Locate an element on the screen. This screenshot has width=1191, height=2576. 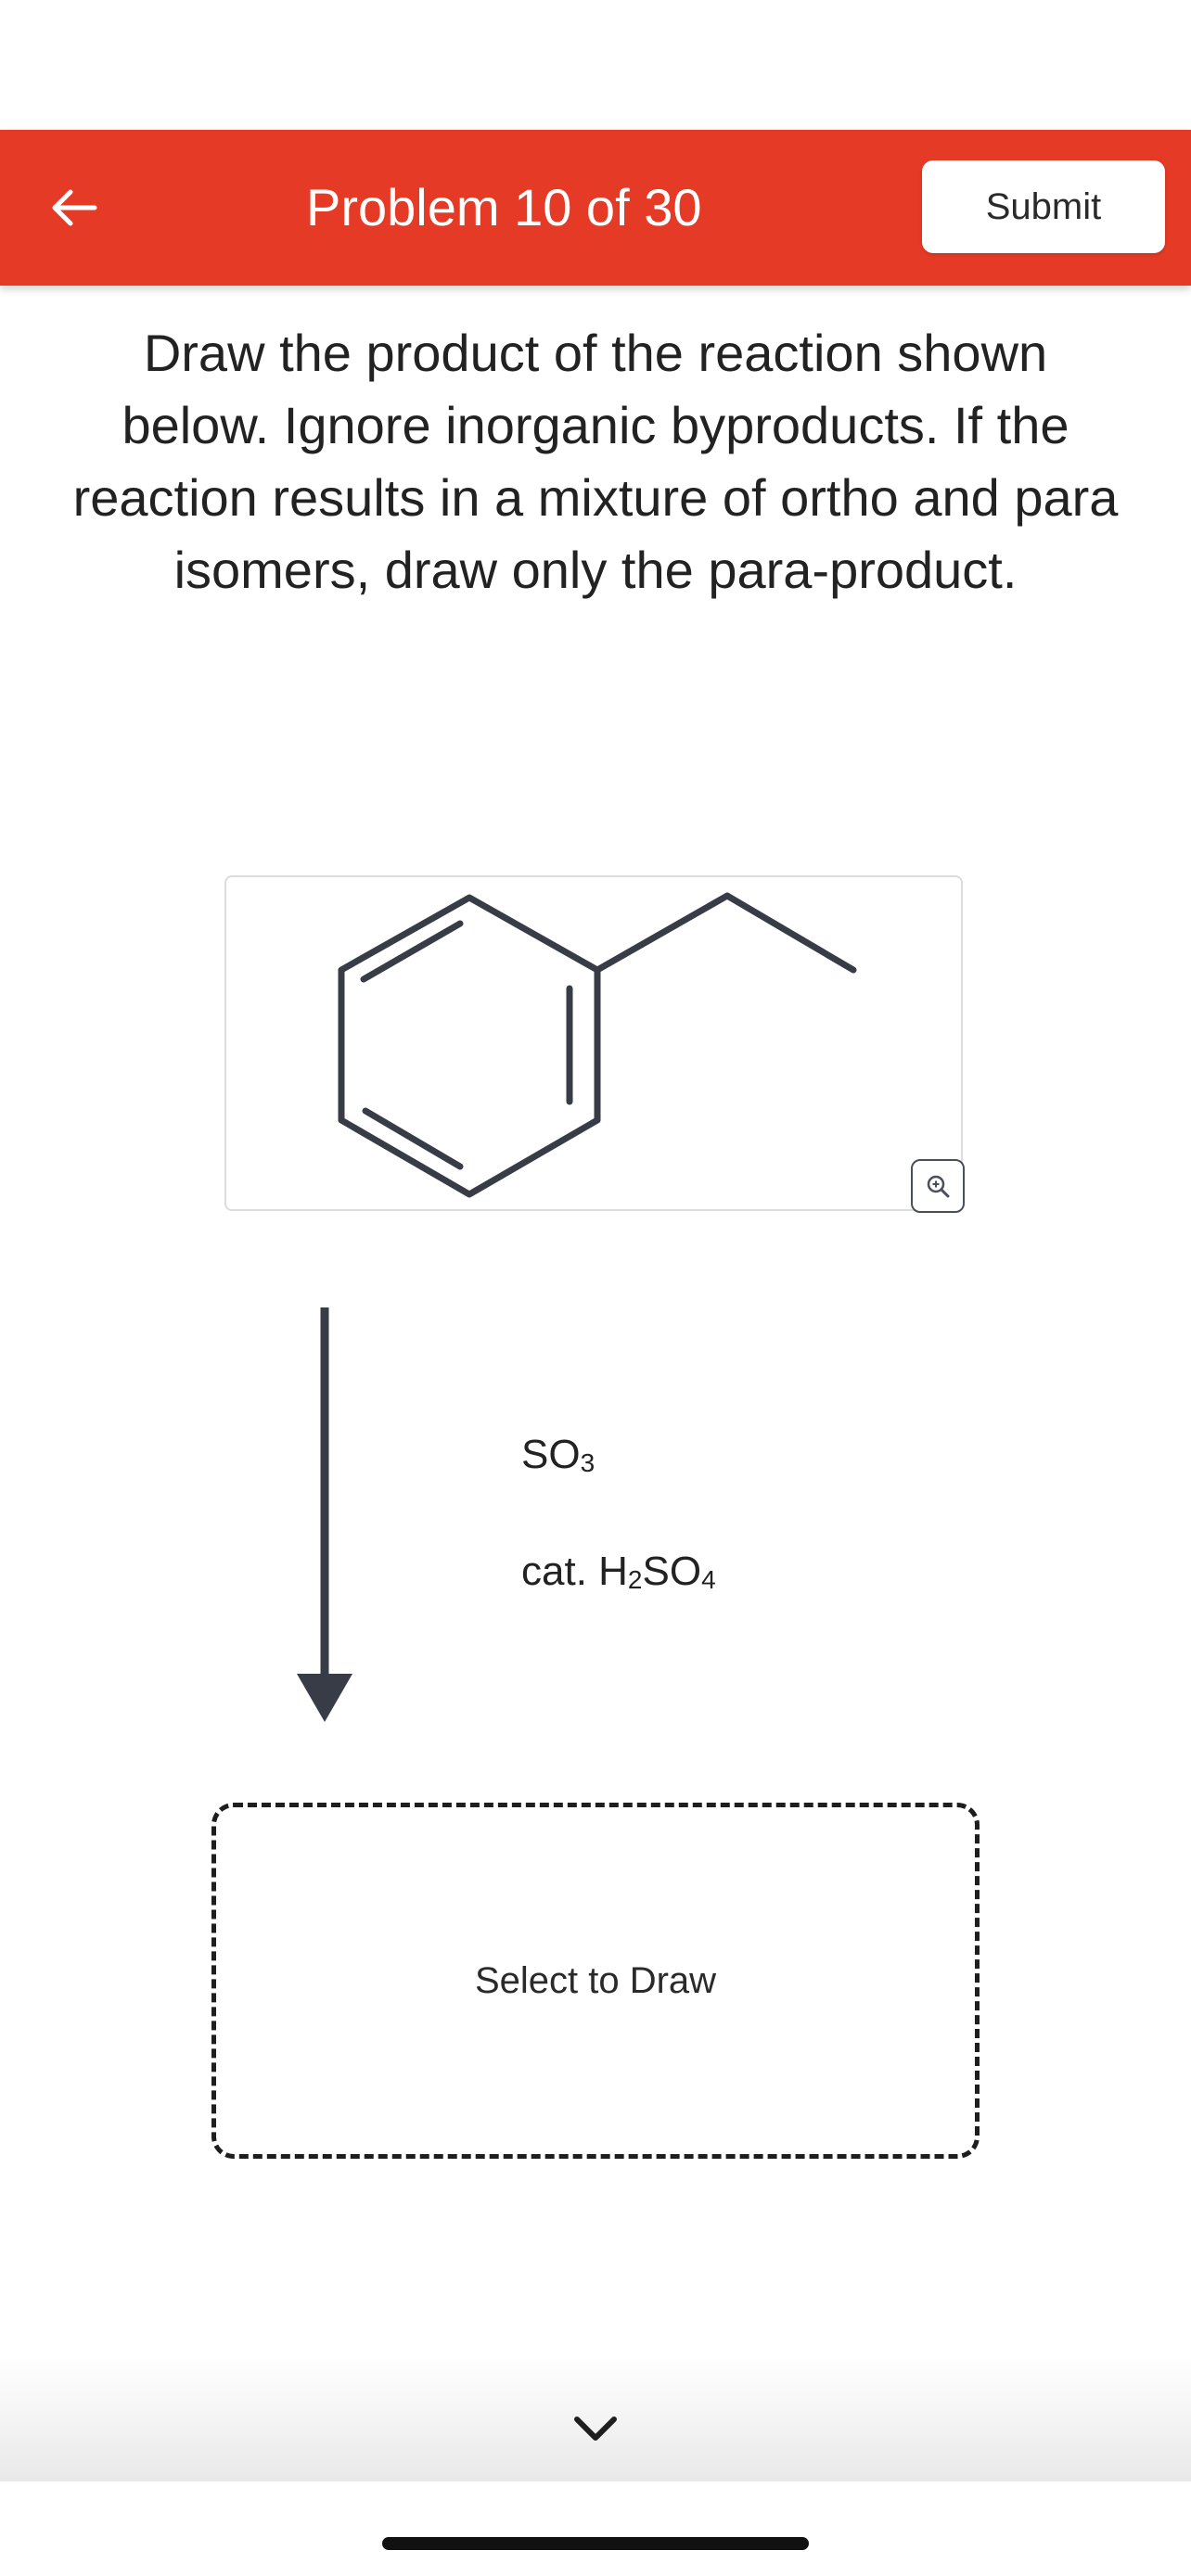
submit-button: Submit is located at coordinates (1043, 207).